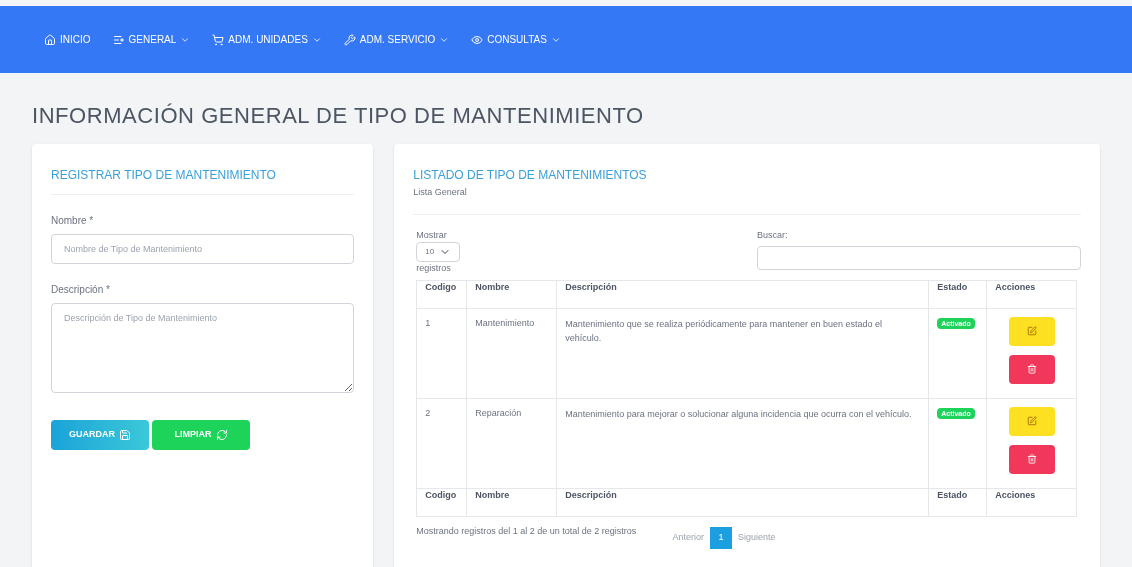  What do you see at coordinates (441, 353) in the screenshot?
I see `table-cell: 1` at bounding box center [441, 353].